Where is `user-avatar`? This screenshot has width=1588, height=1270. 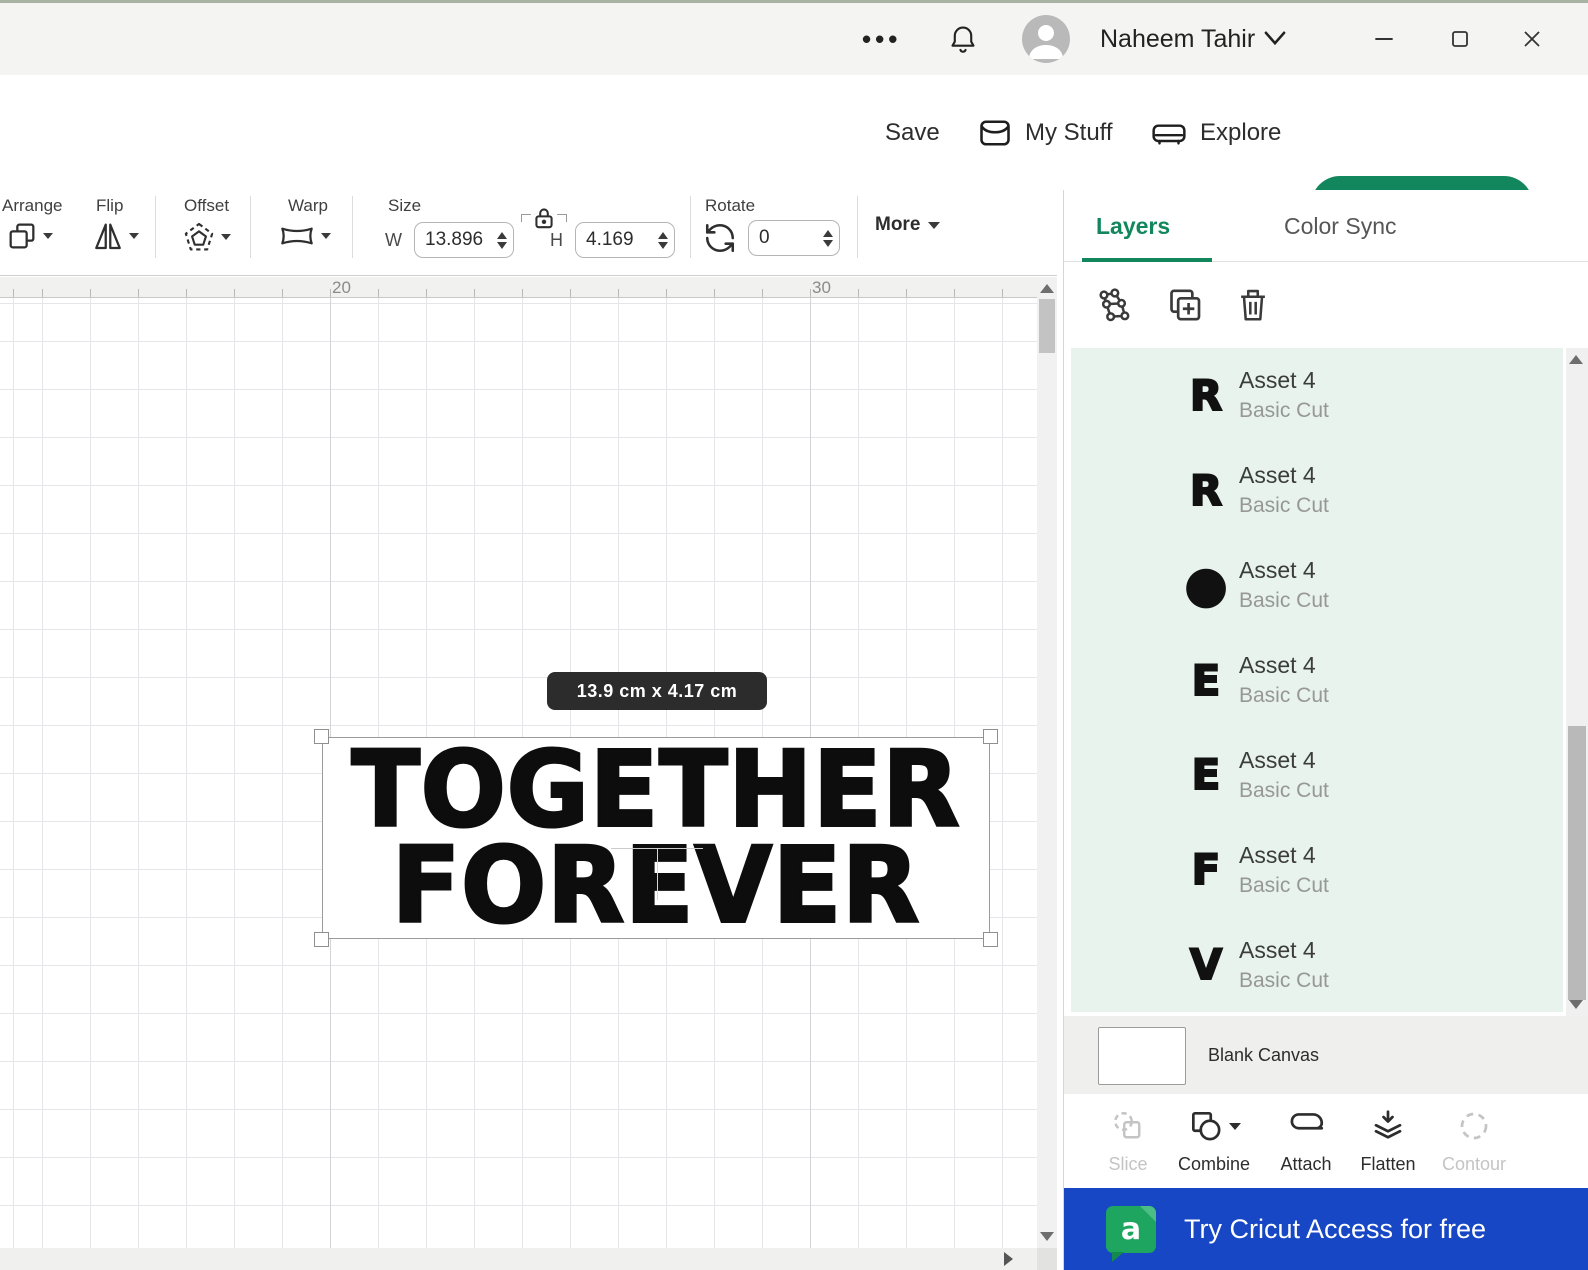
user-avatar is located at coordinates (1046, 39).